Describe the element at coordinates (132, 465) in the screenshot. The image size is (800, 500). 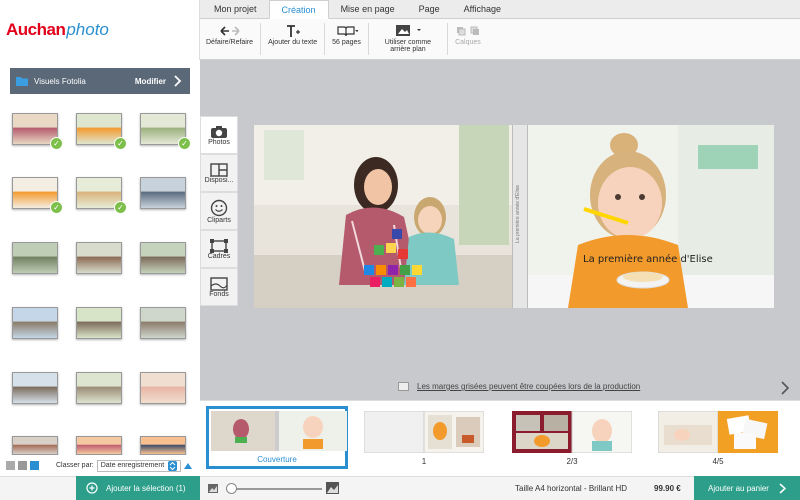
I see `sort-value: Date enregistrement` at that location.